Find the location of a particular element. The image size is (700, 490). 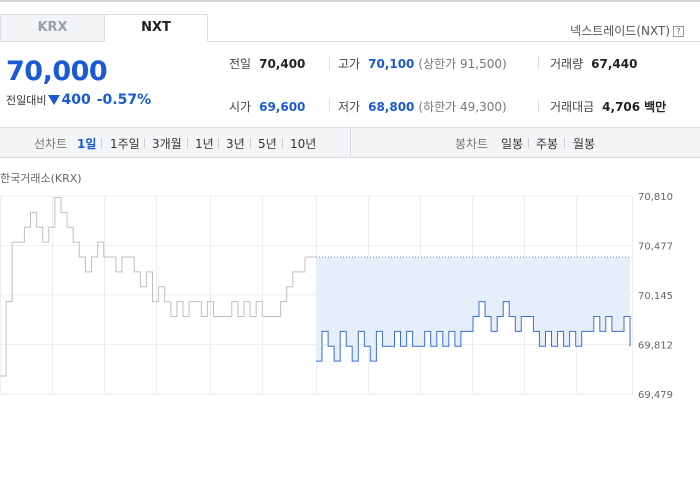

stat-sub: (상한가 91,500) is located at coordinates (462, 64).